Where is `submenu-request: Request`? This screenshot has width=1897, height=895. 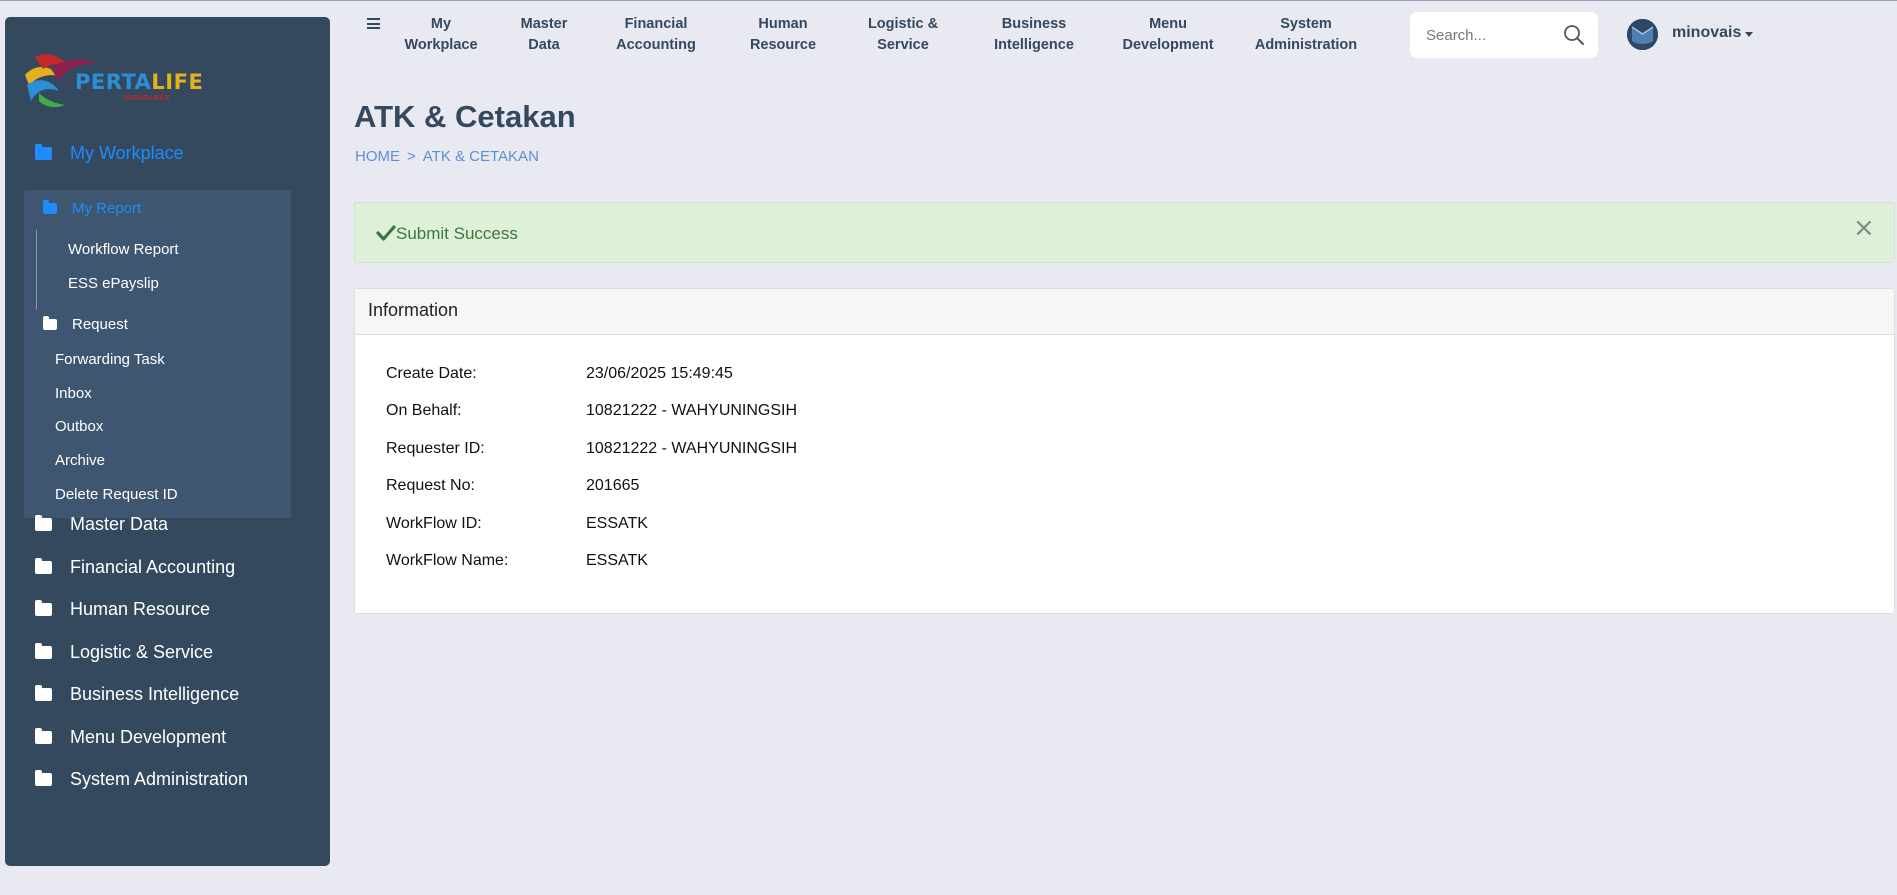
submenu-request: Request is located at coordinates (85, 324).